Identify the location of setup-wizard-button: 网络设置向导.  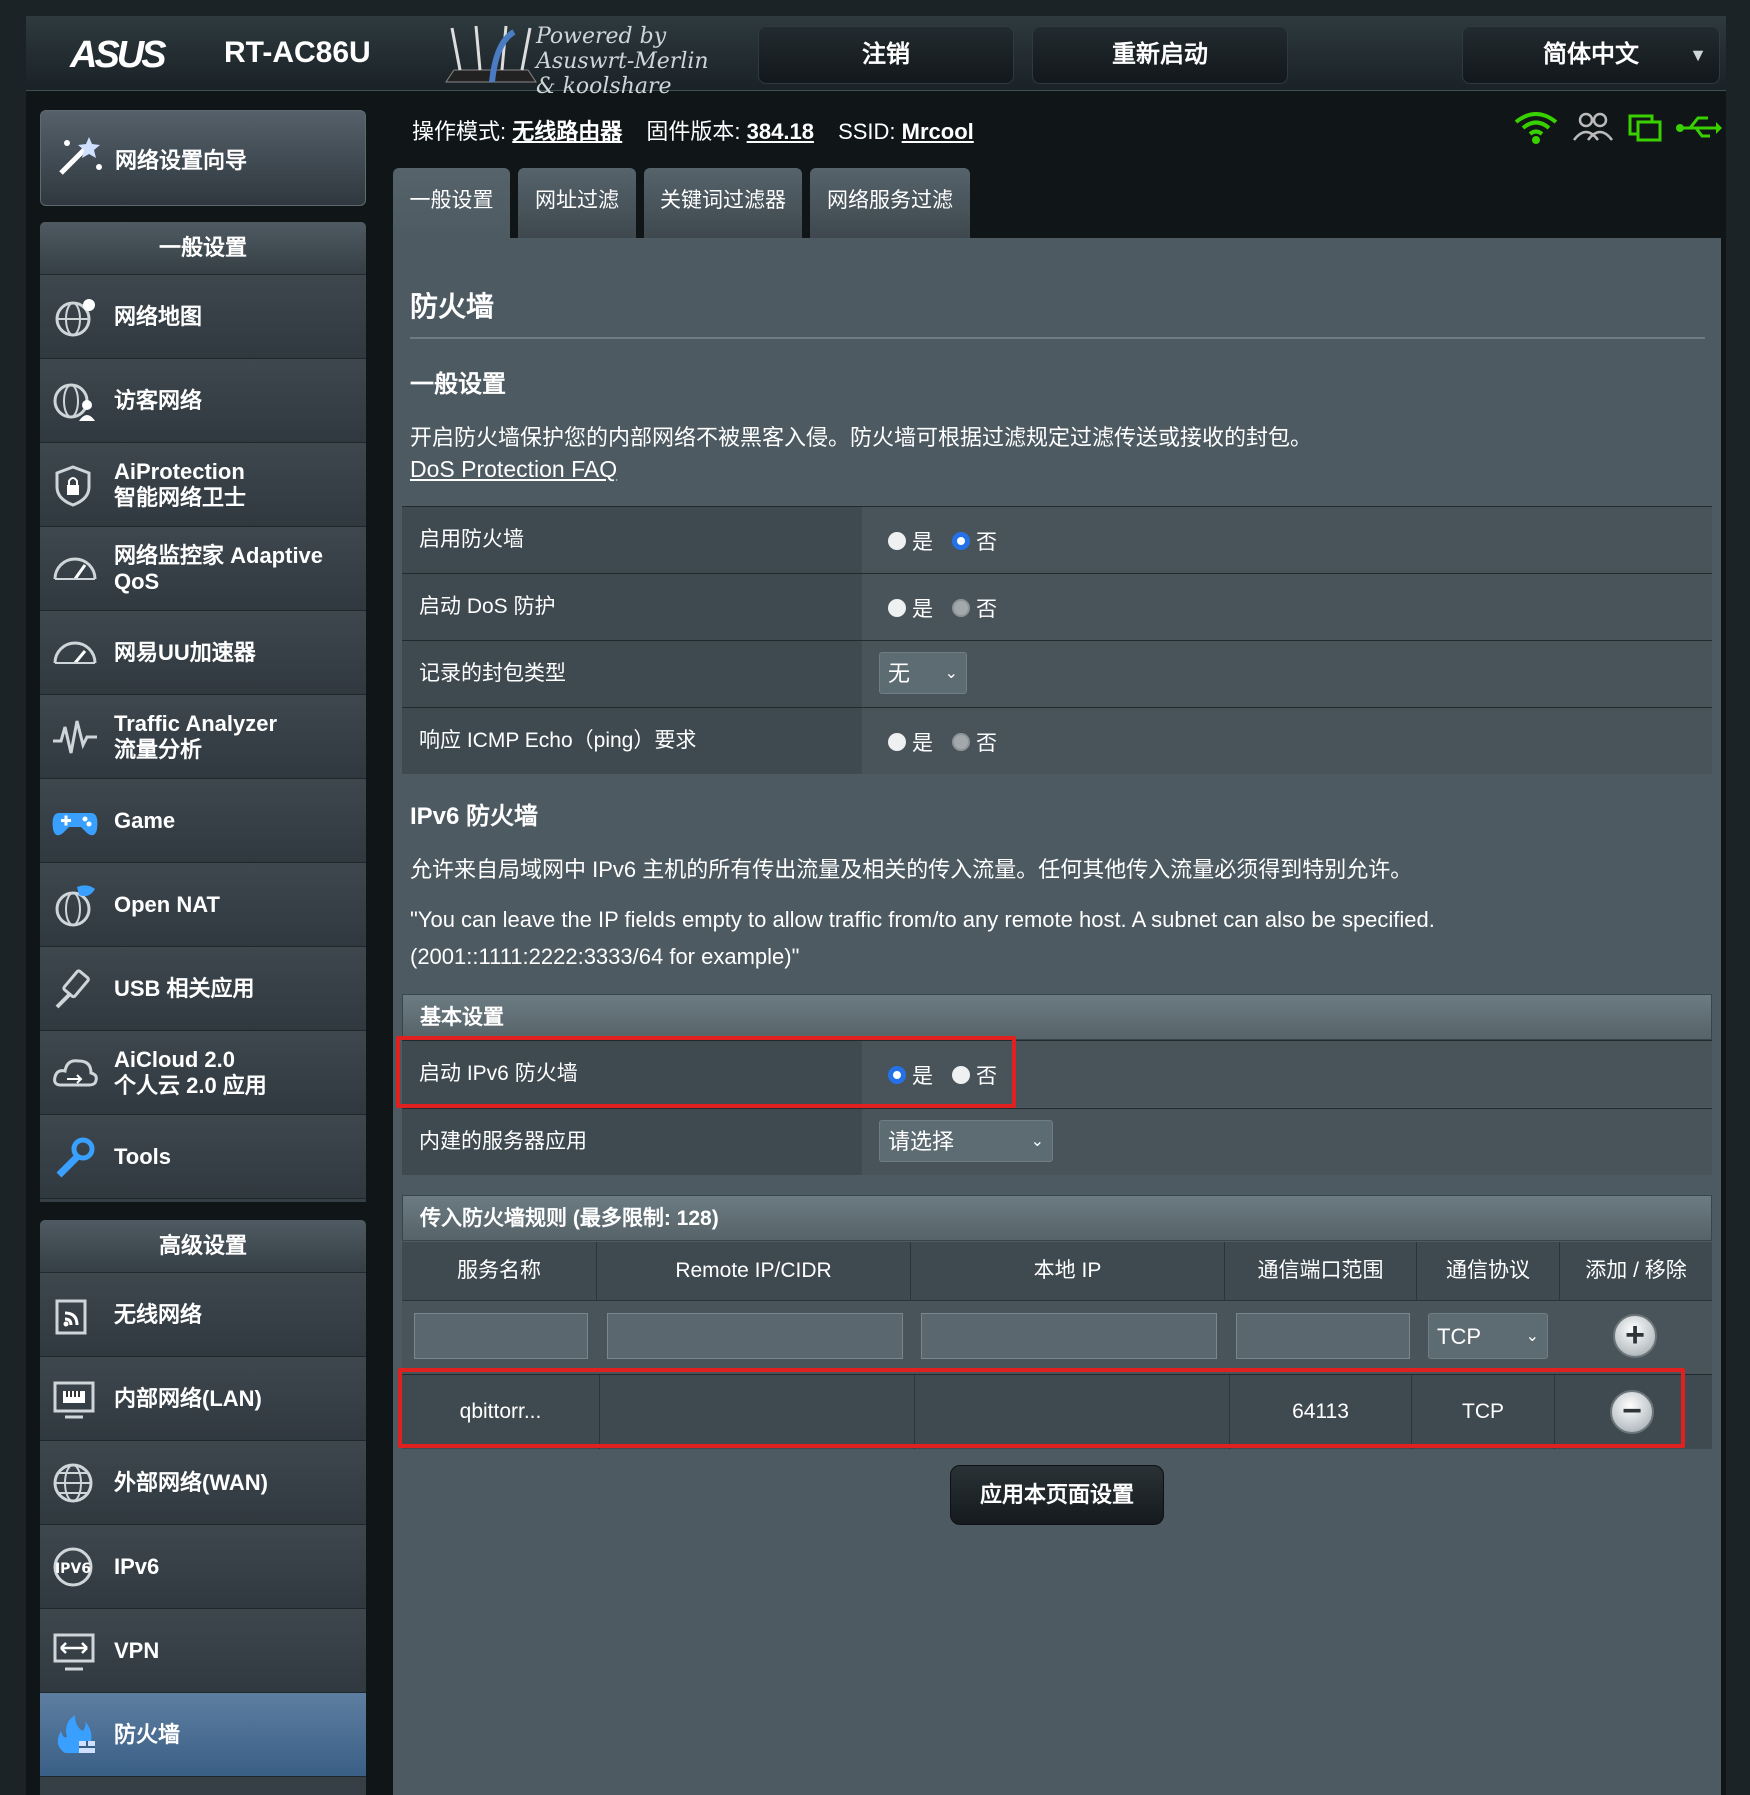
(203, 158).